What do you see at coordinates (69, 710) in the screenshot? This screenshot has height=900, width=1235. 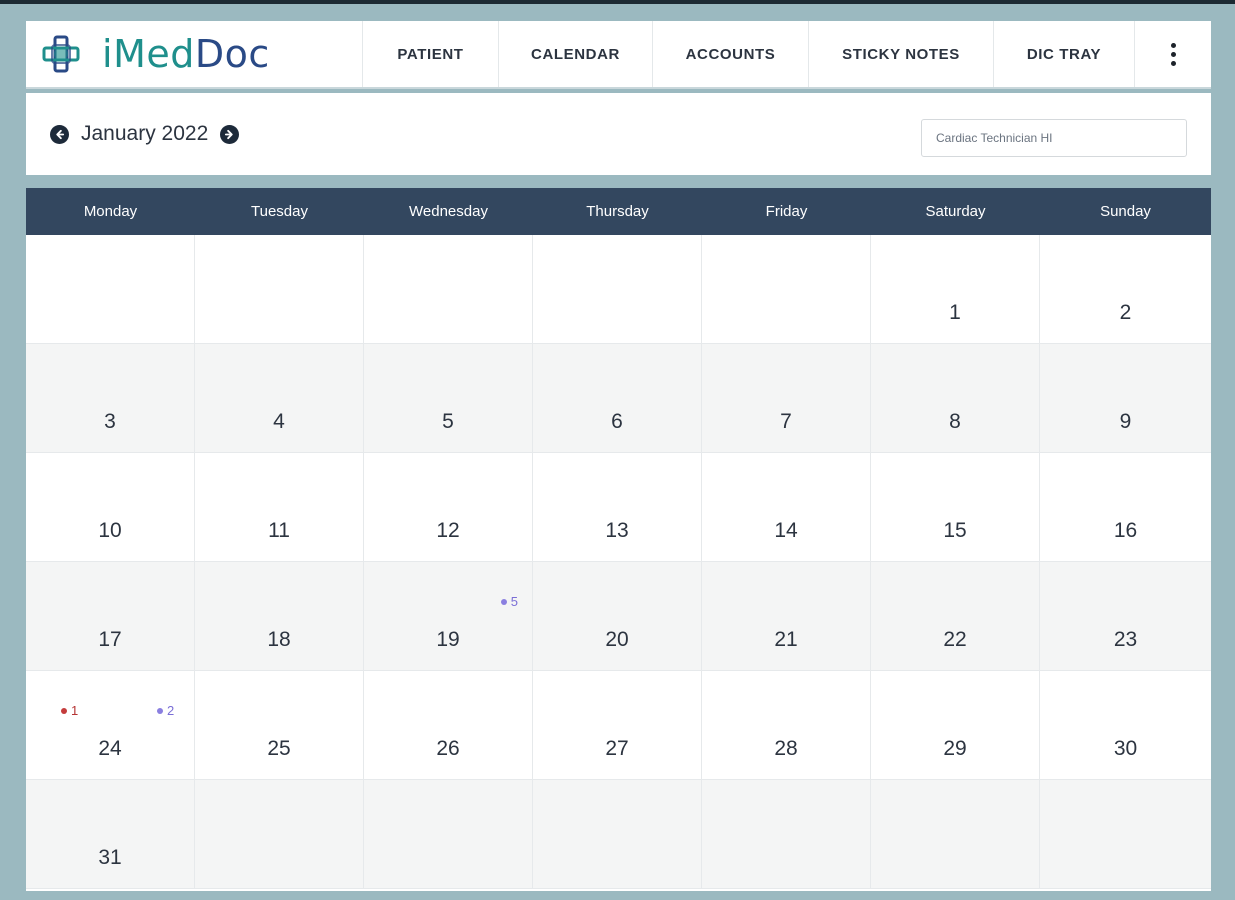 I see `event-count-badge: 1` at bounding box center [69, 710].